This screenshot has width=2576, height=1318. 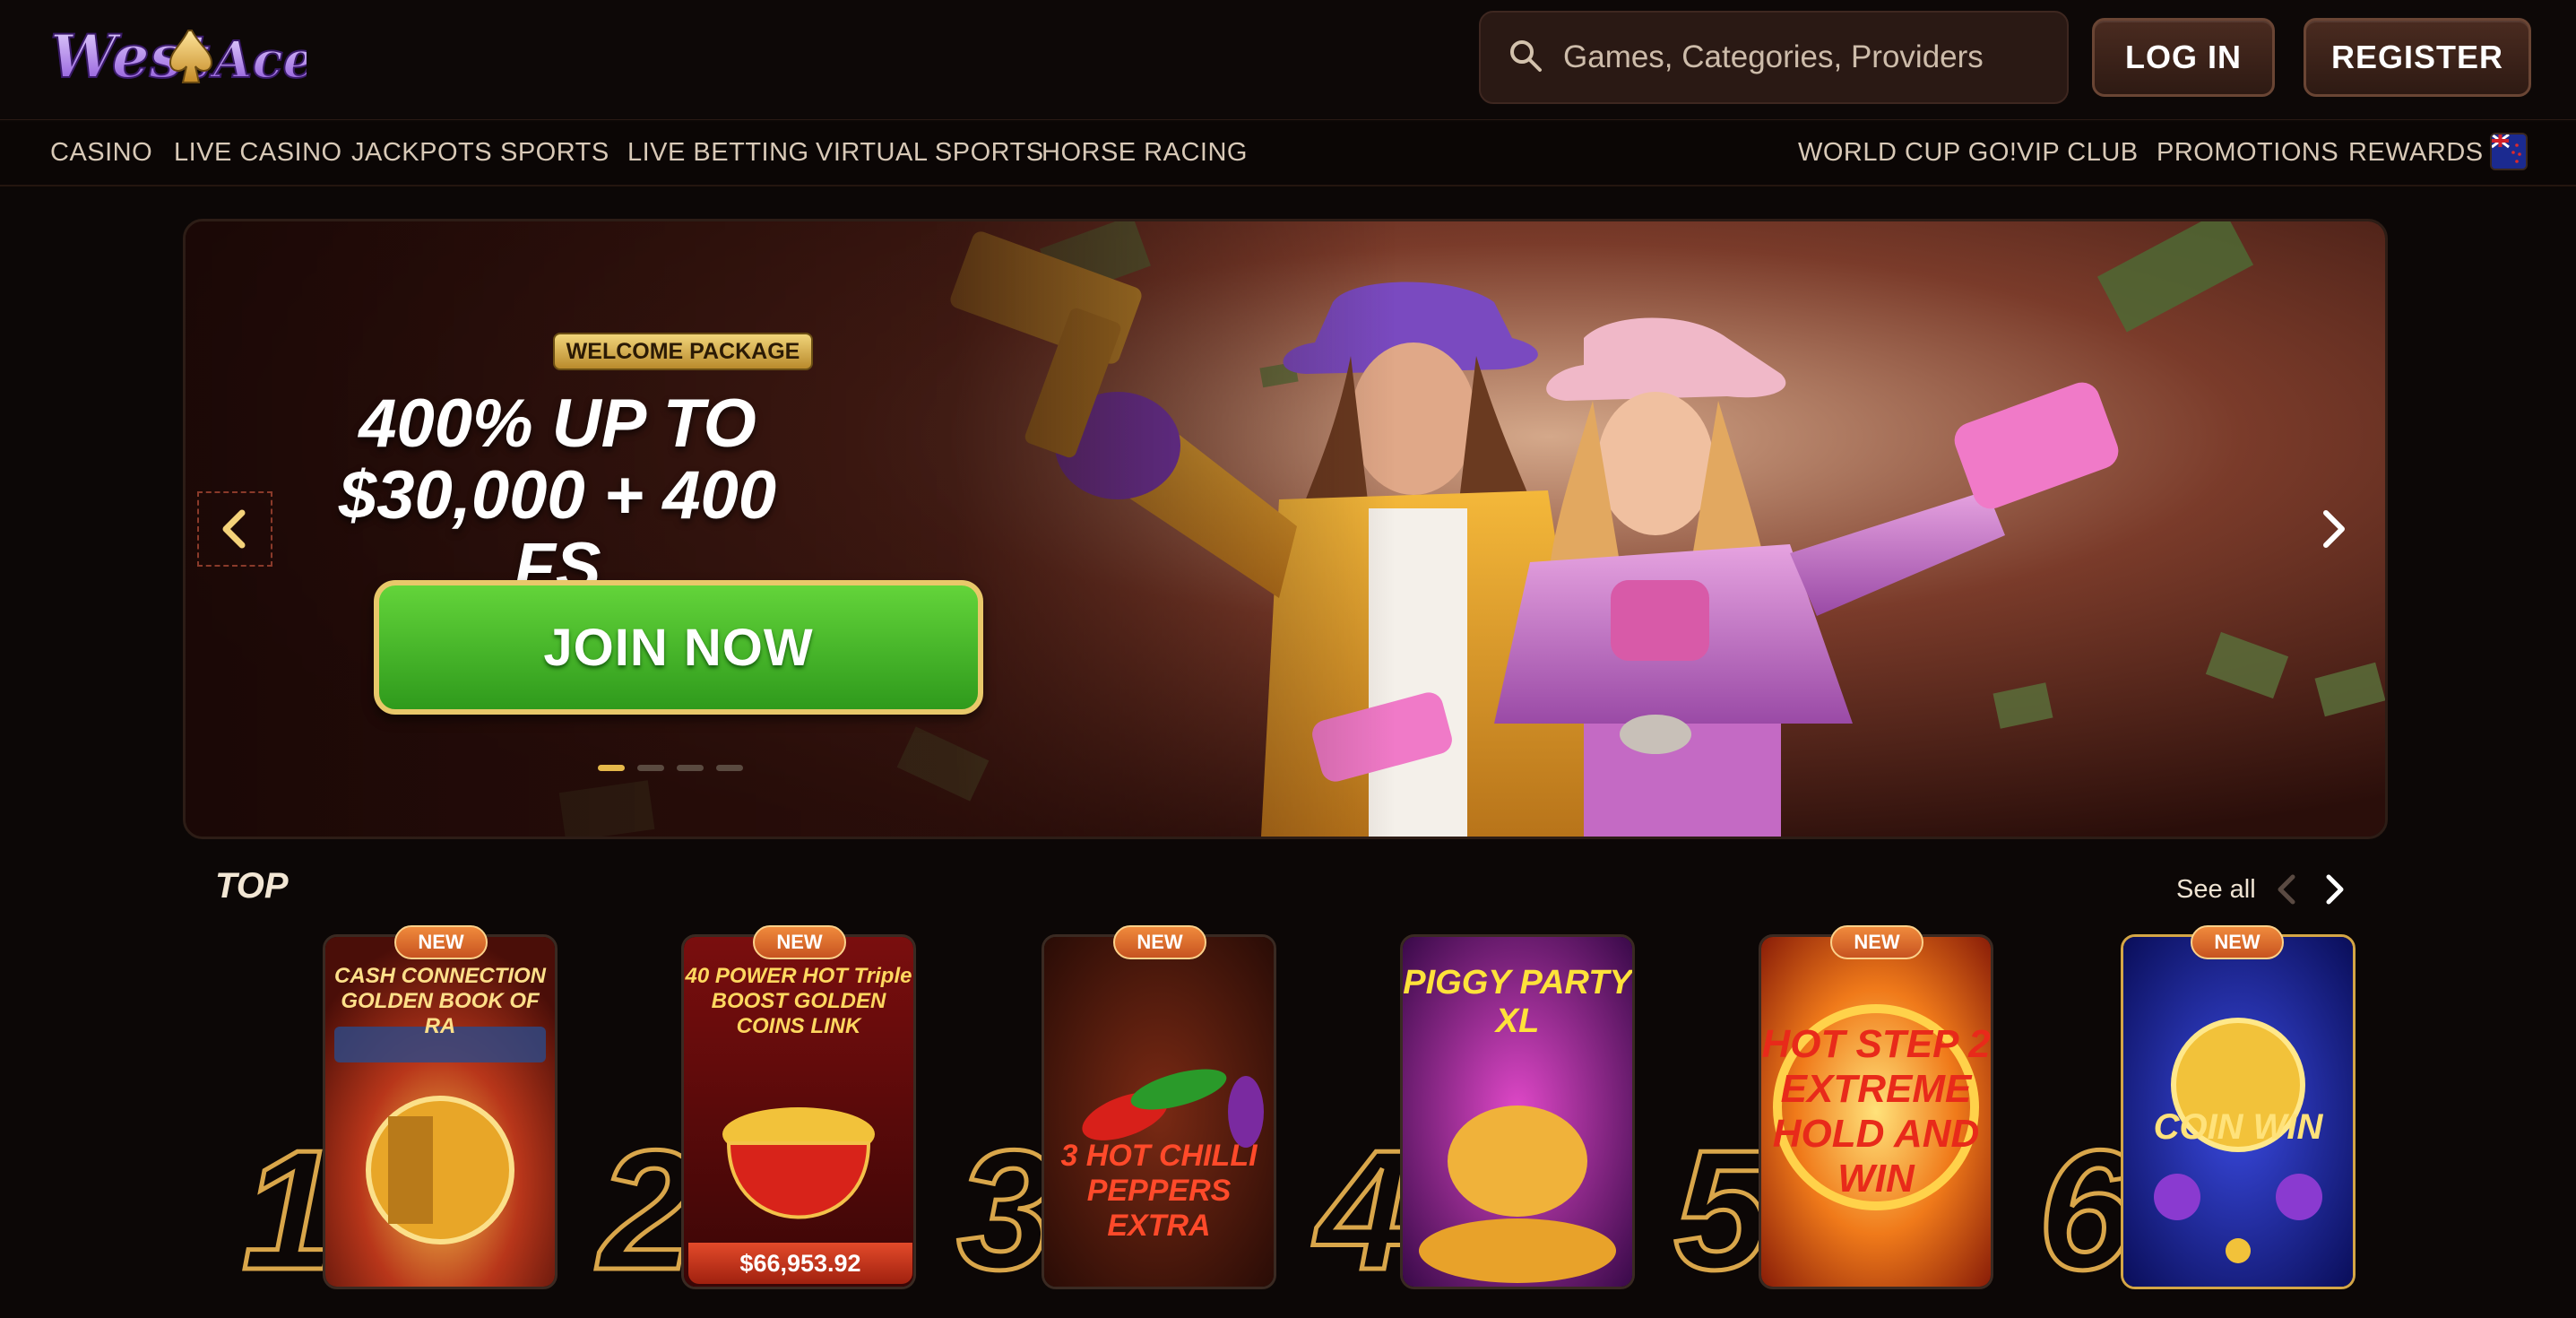 I want to click on nav-vip-club: VIP CLUB, so click(x=2078, y=153).